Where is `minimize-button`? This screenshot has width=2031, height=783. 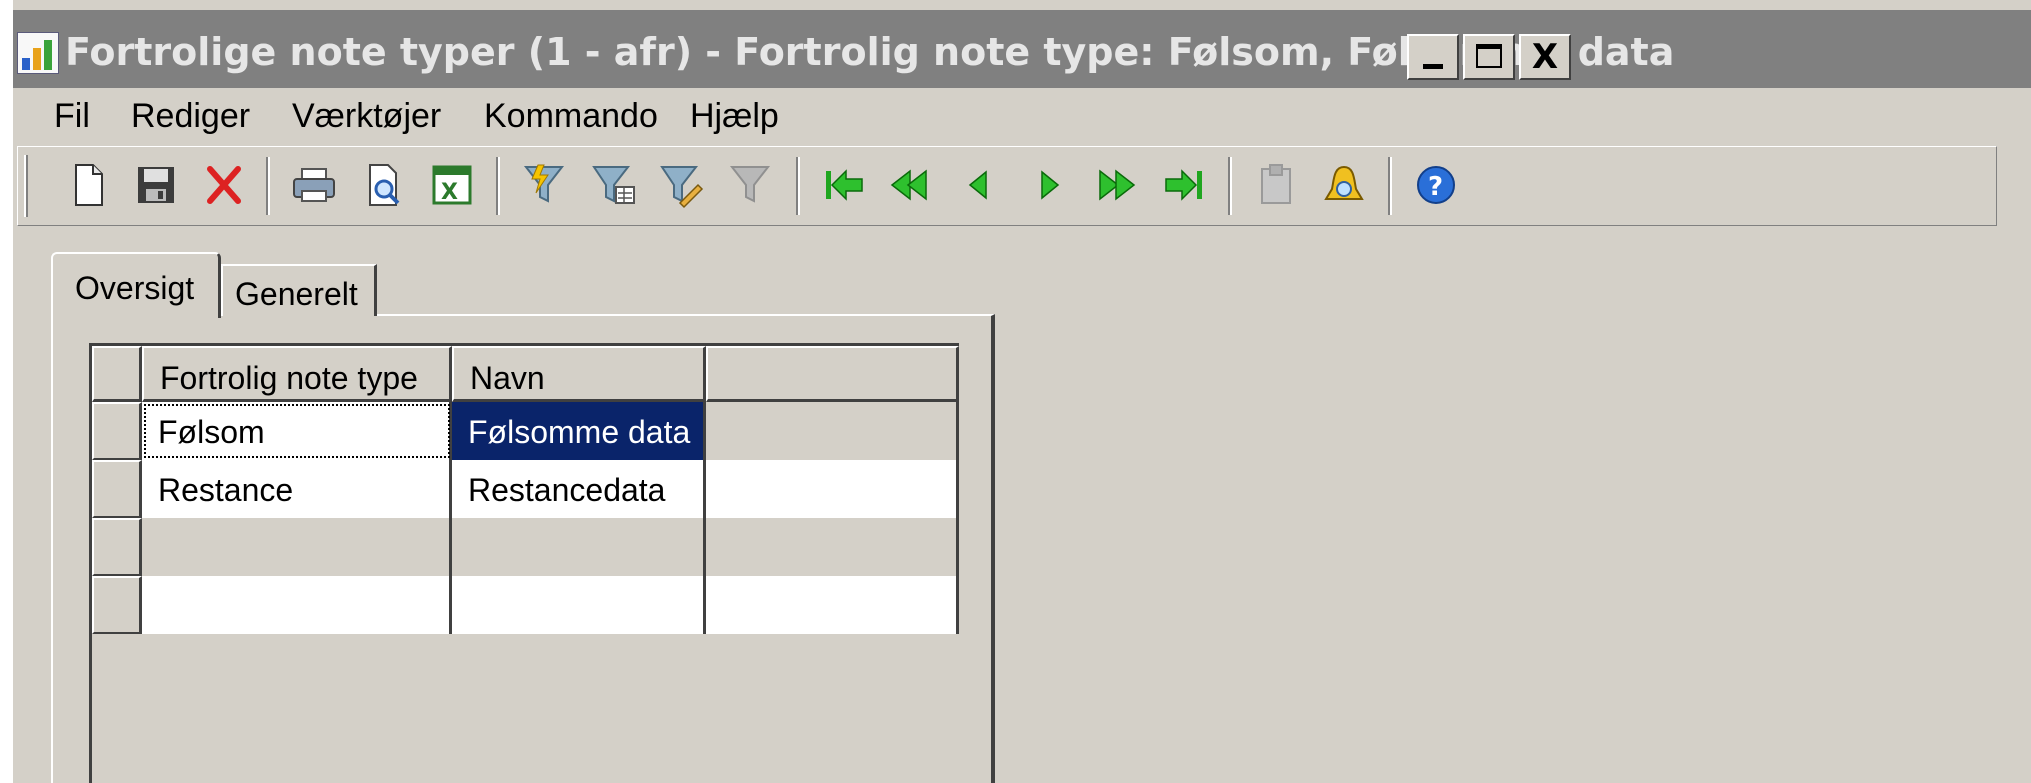
minimize-button is located at coordinates (1433, 57).